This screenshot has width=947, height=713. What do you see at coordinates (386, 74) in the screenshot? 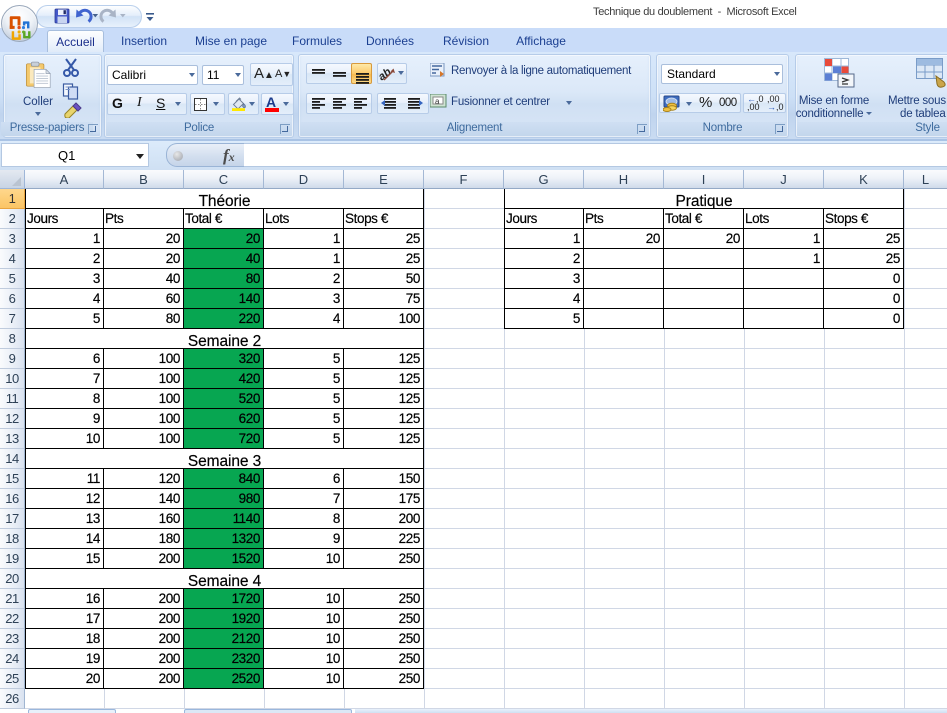
I see `svg-text: ab` at bounding box center [386, 74].